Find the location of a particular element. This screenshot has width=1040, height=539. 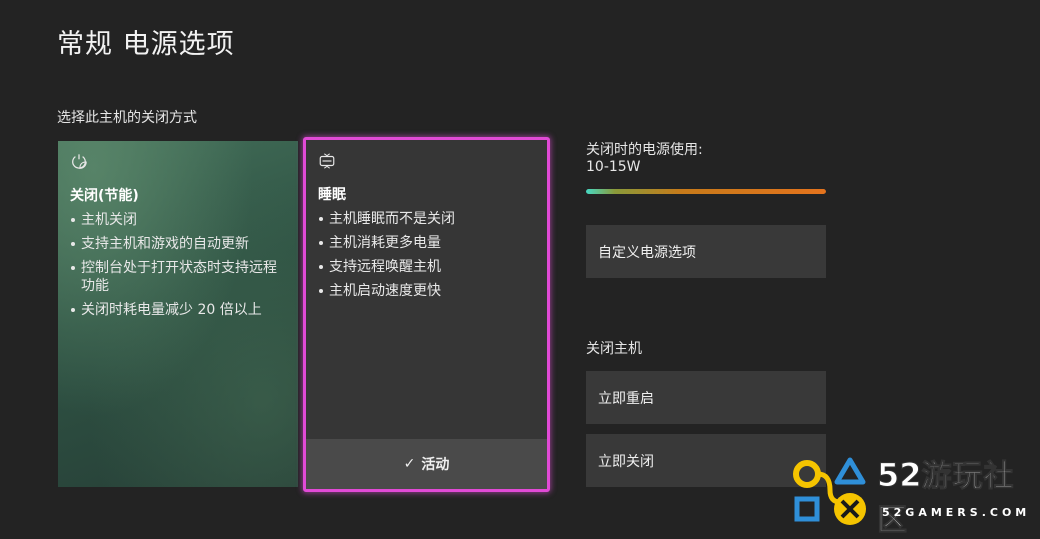

active-label: 活动 is located at coordinates (435, 465).